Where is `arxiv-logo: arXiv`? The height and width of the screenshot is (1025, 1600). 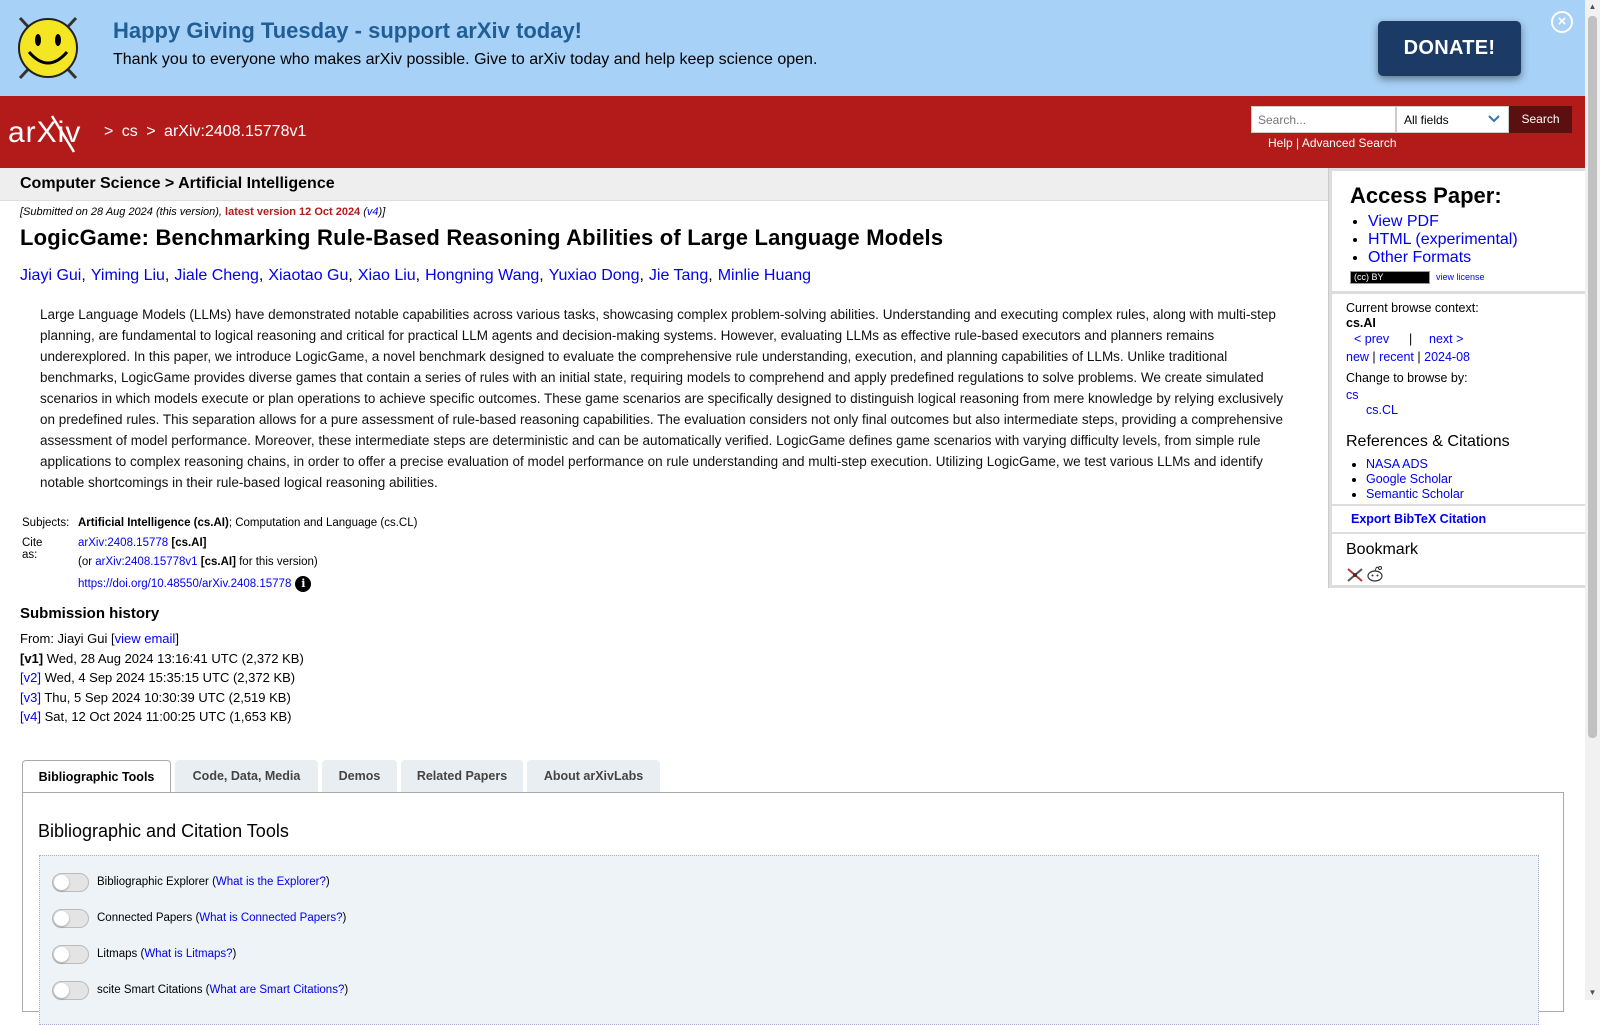 arxiv-logo: arXiv is located at coordinates (55, 133).